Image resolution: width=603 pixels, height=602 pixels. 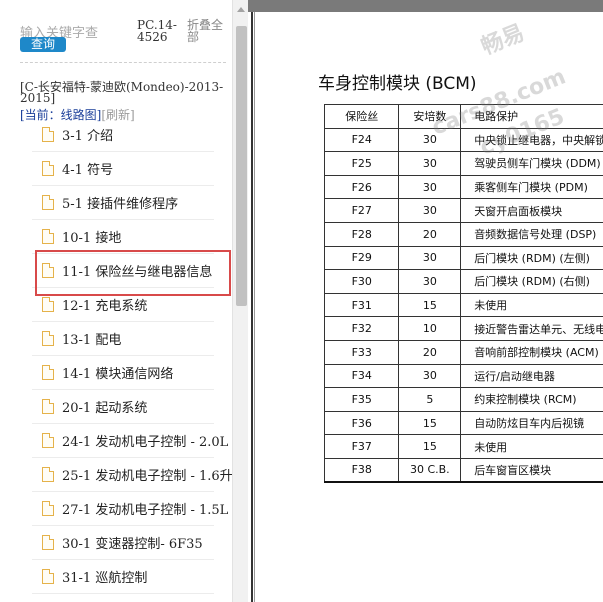 I want to click on toc-item: 12-1 充电系统, so click(x=123, y=305).